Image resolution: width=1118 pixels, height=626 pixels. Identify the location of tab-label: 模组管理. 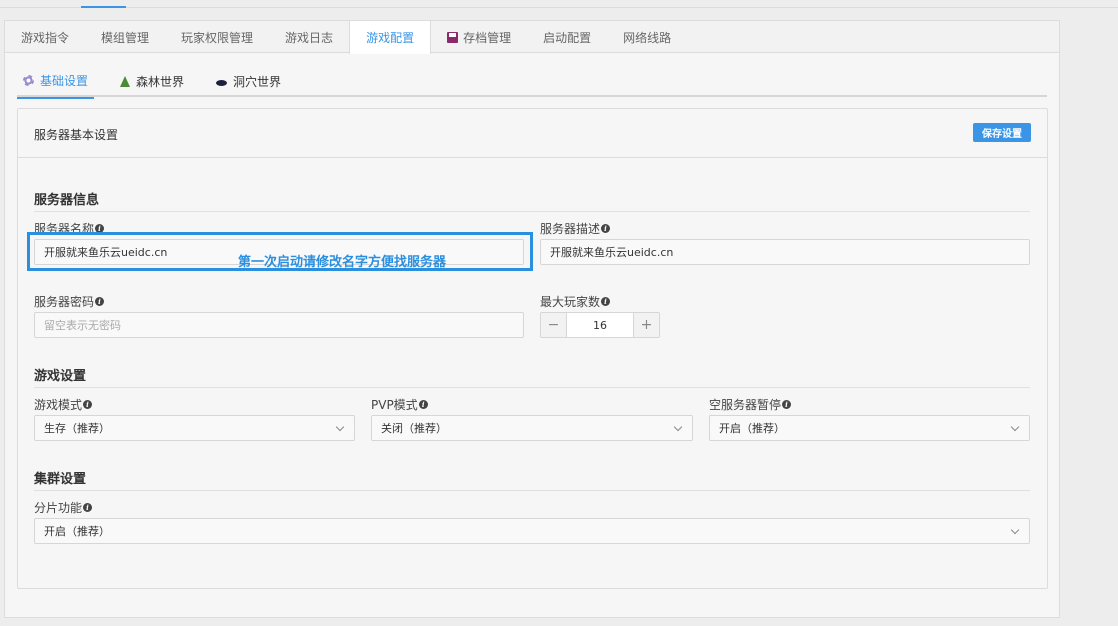
(125, 37).